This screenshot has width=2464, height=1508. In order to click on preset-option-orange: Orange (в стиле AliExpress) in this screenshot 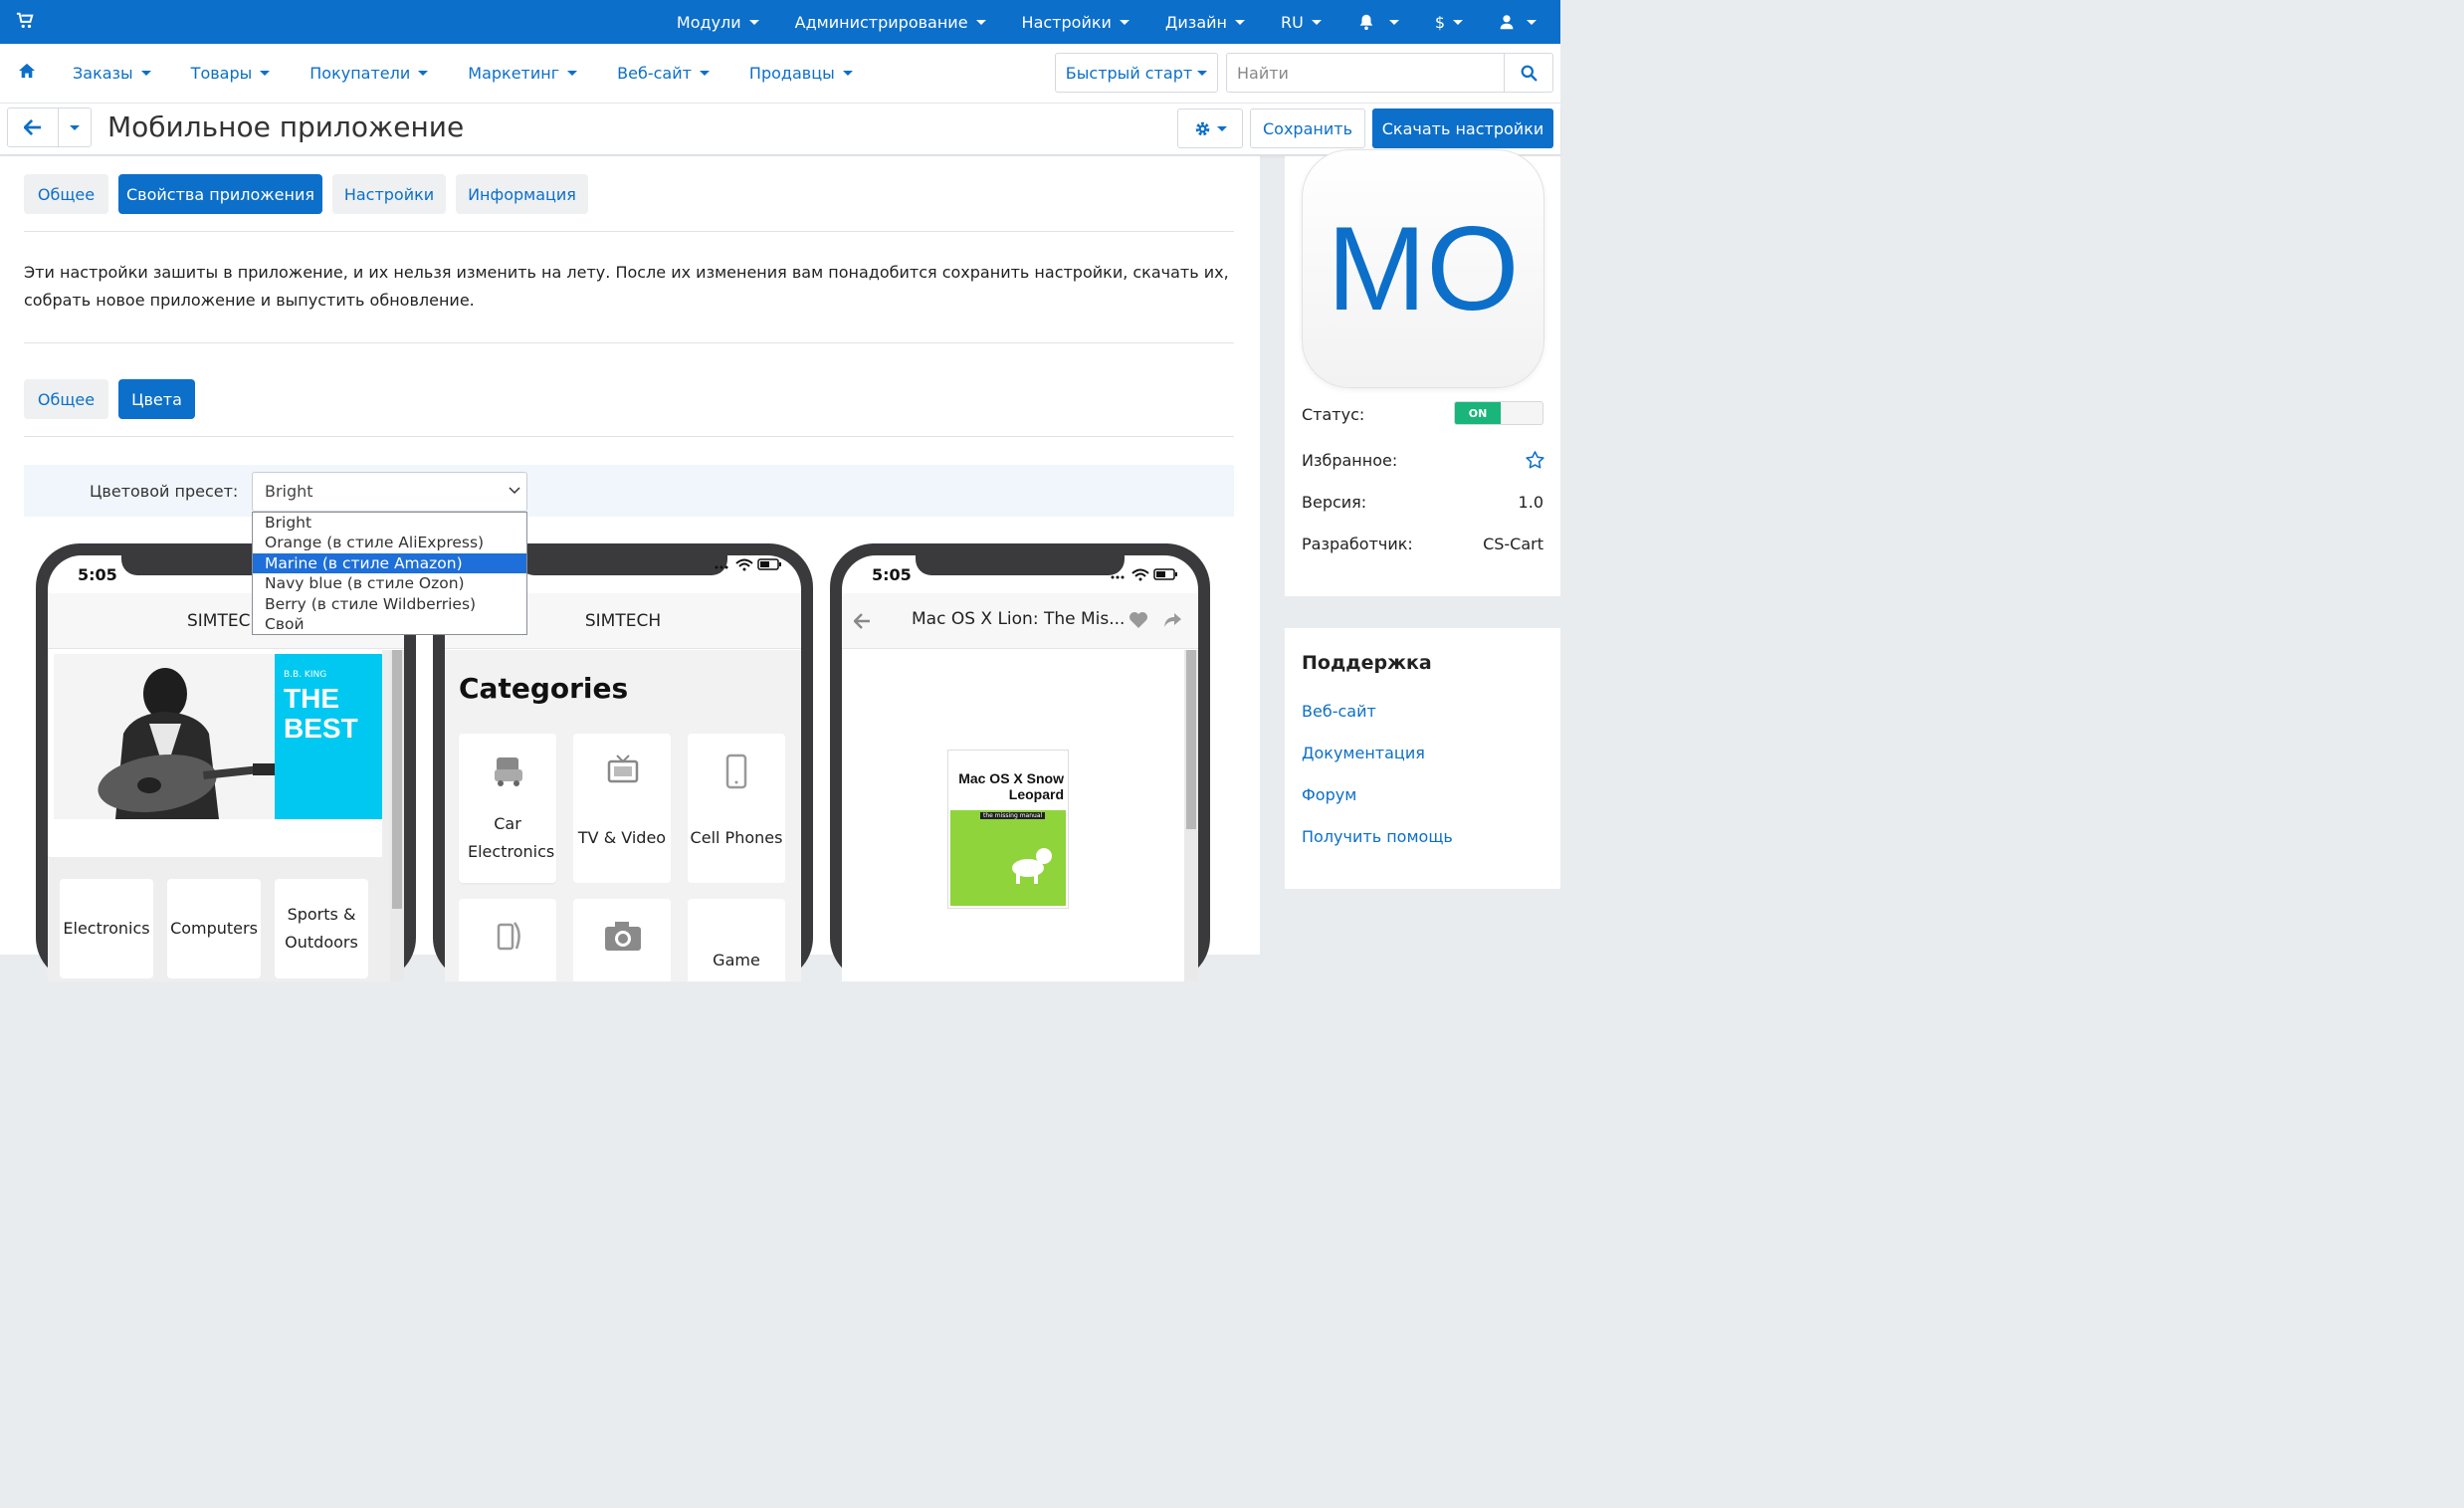, I will do `click(389, 542)`.